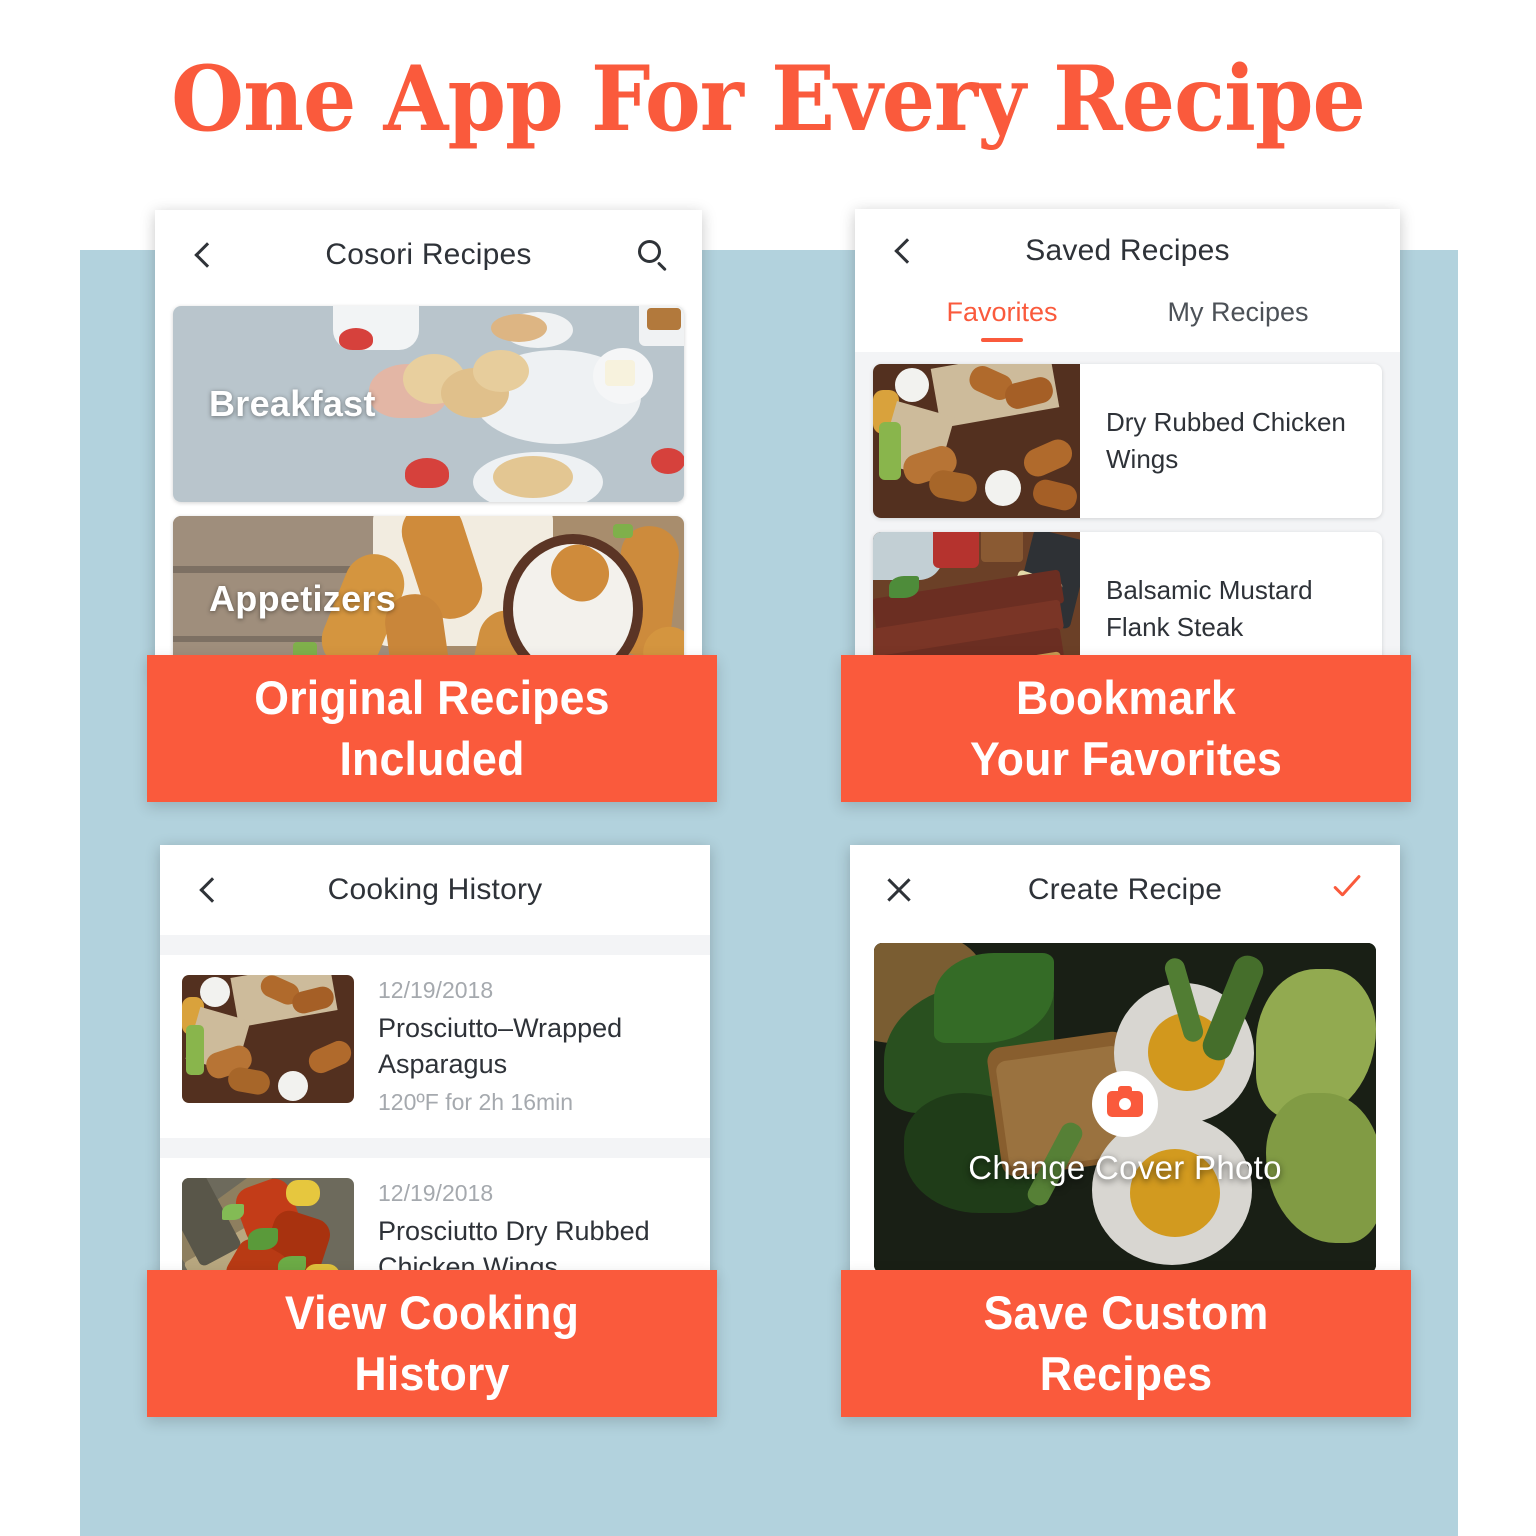 This screenshot has height=1536, width=1536. I want to click on create-navbar: Create Recipe, so click(1125, 890).